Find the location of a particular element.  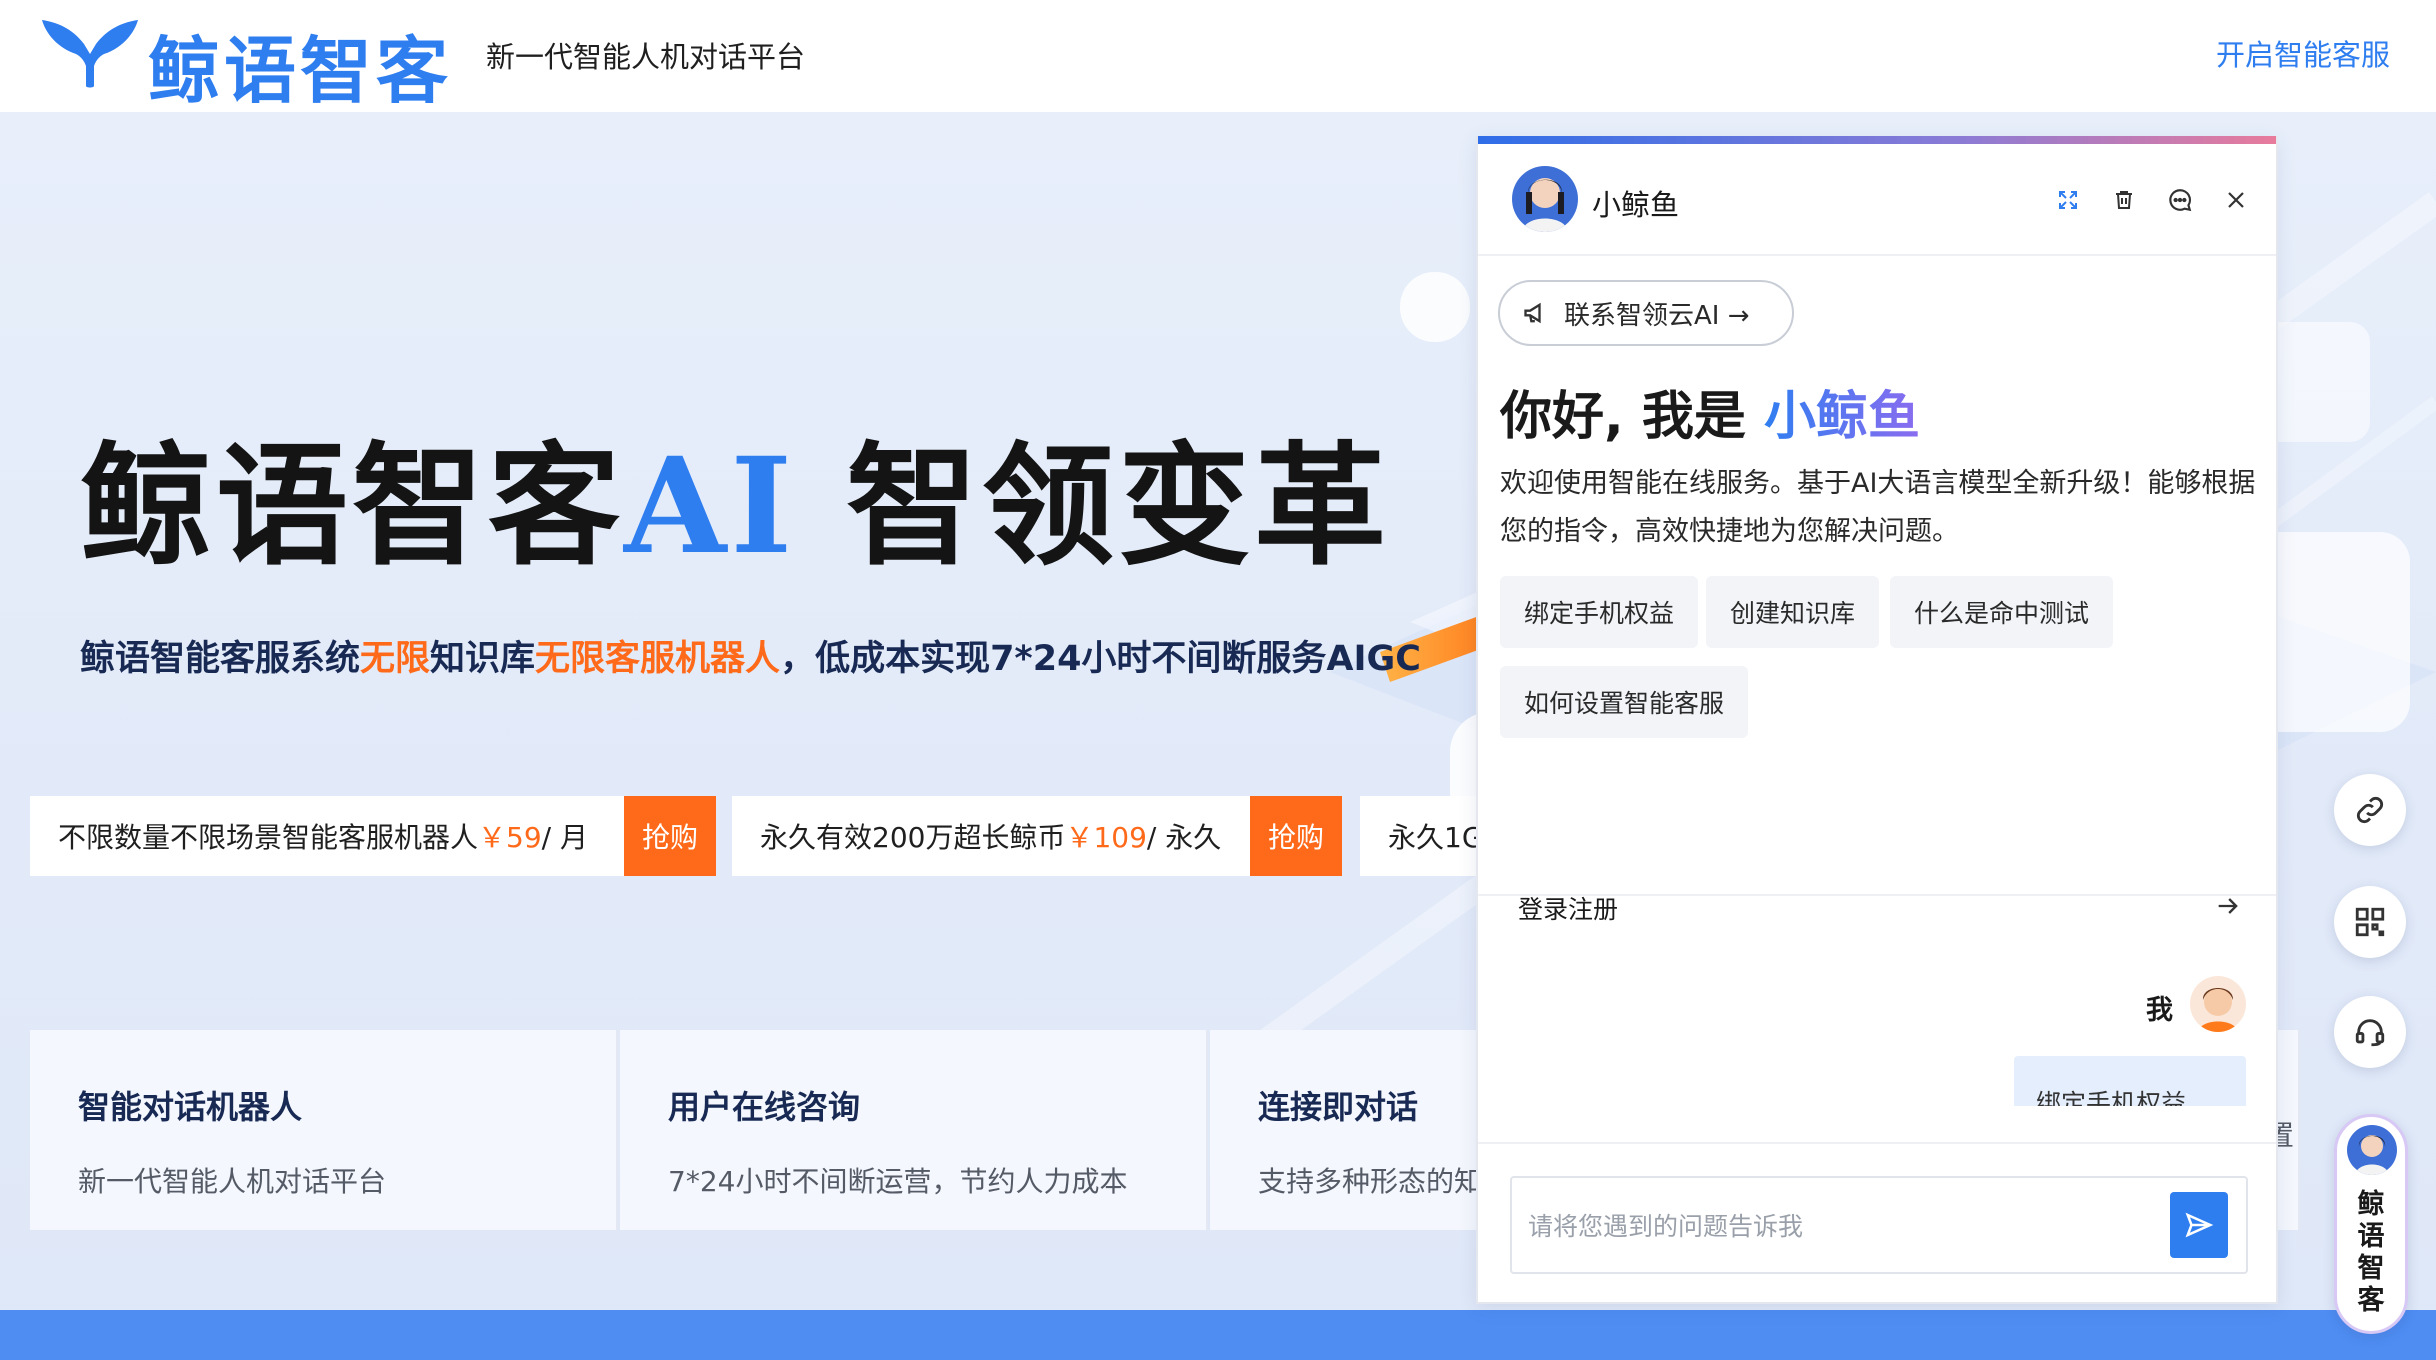

user-message-bubble: 绑定手机权益 is located at coordinates (2130, 1081).